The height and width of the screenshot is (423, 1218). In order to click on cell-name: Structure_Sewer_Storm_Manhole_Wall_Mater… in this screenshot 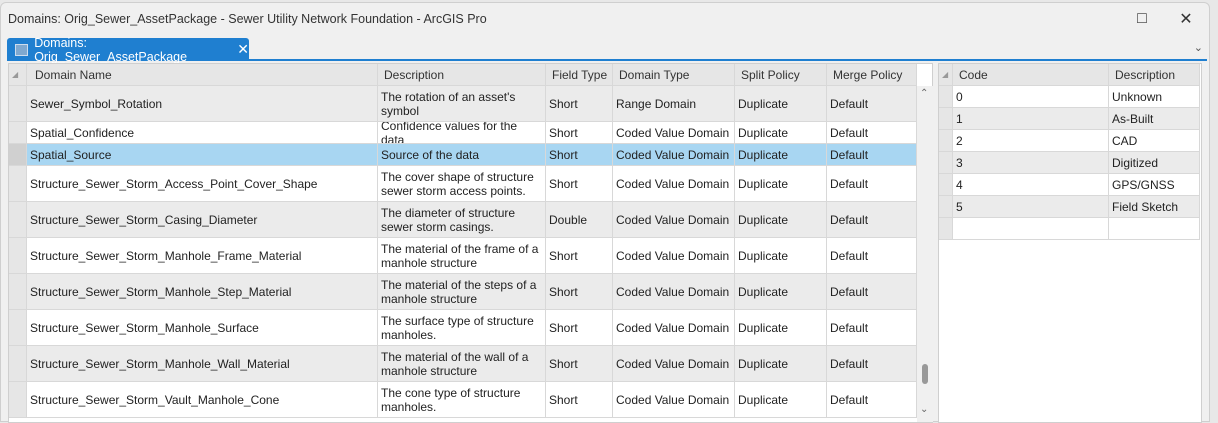, I will do `click(202, 363)`.